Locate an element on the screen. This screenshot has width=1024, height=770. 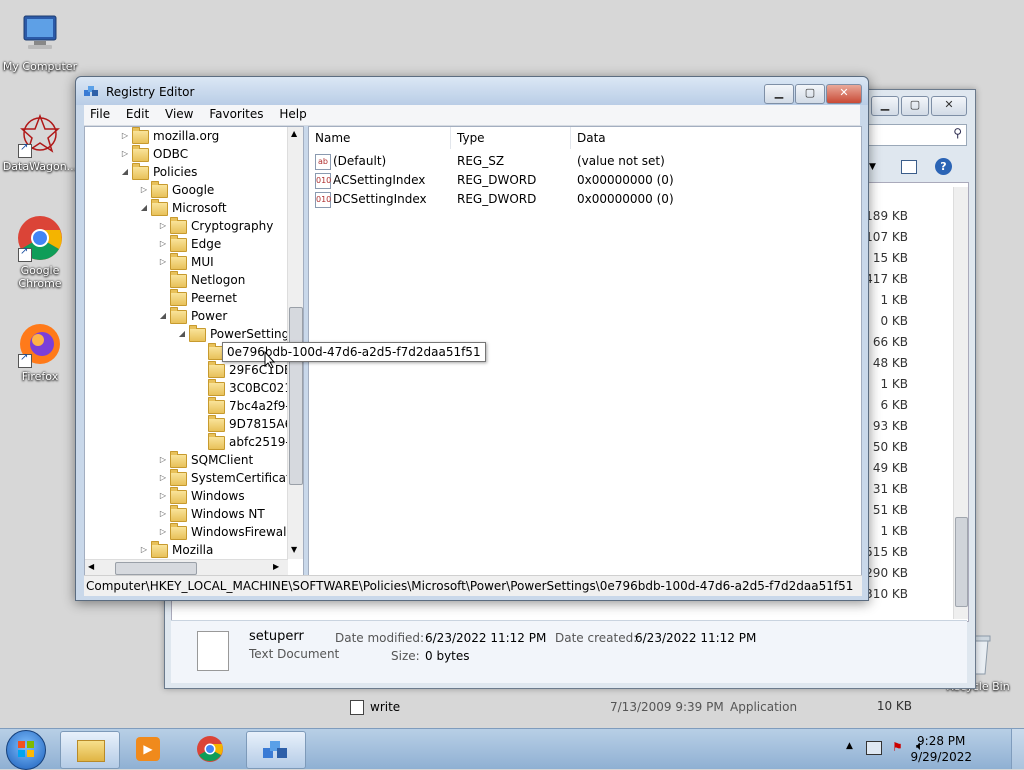
taskbar-registry-editor-button is located at coordinates (276, 750).